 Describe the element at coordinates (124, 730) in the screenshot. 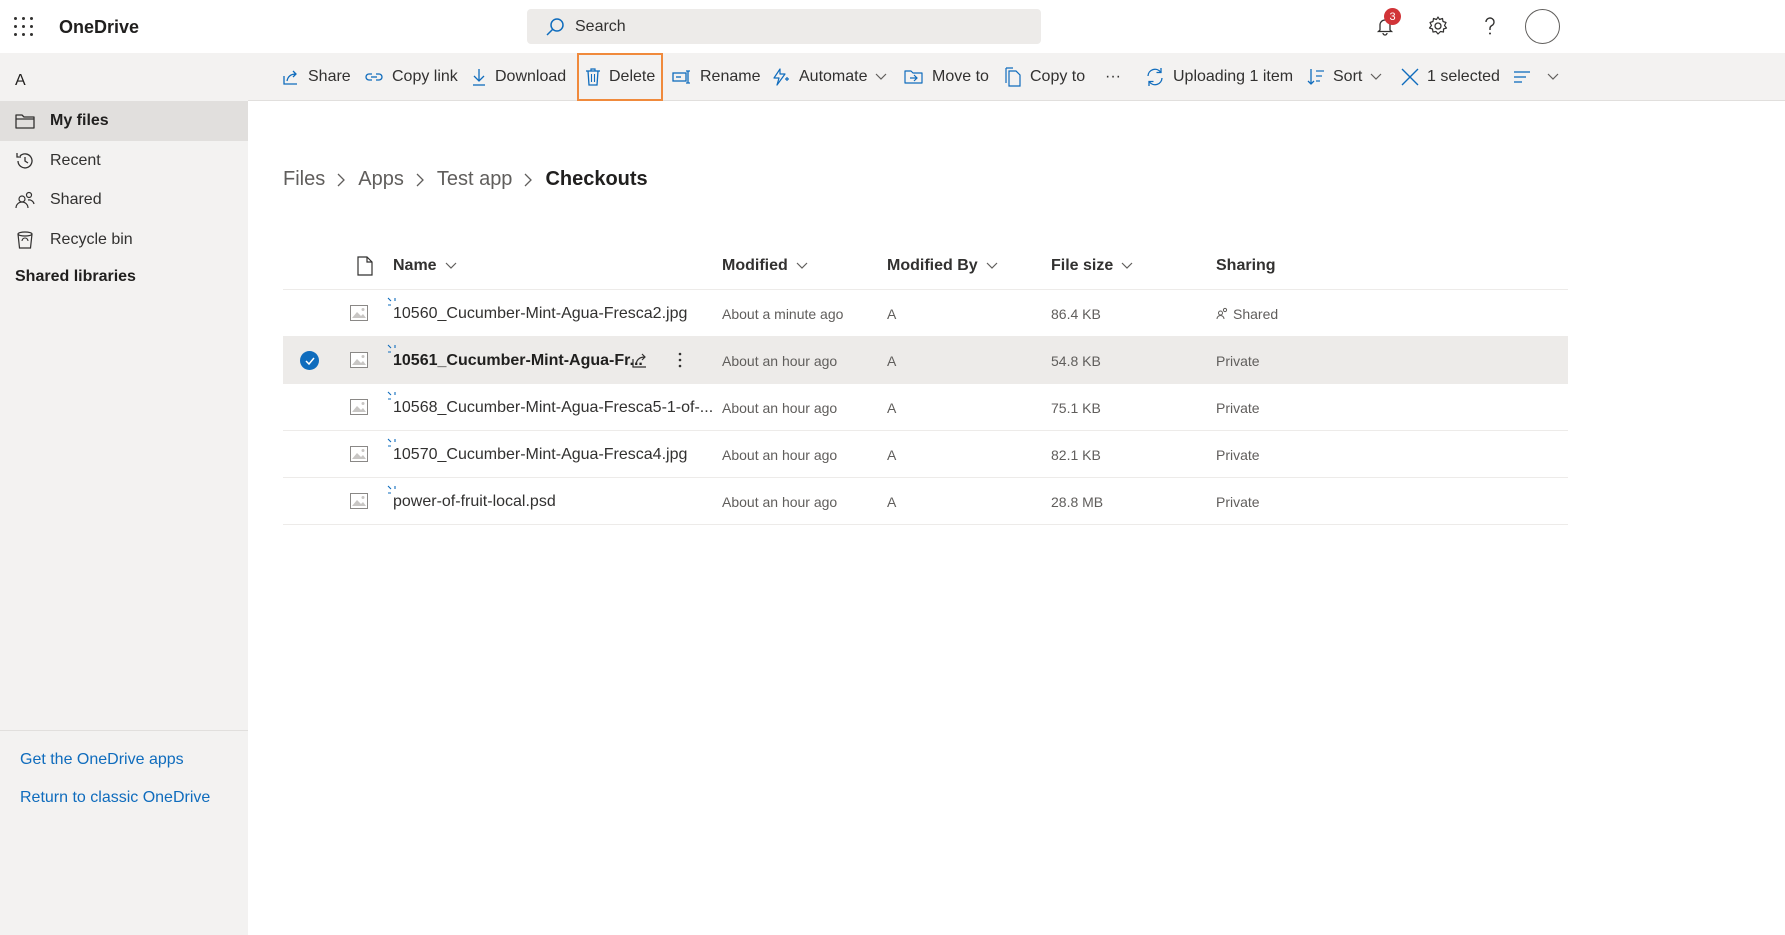

I see `sidebar-divider` at that location.